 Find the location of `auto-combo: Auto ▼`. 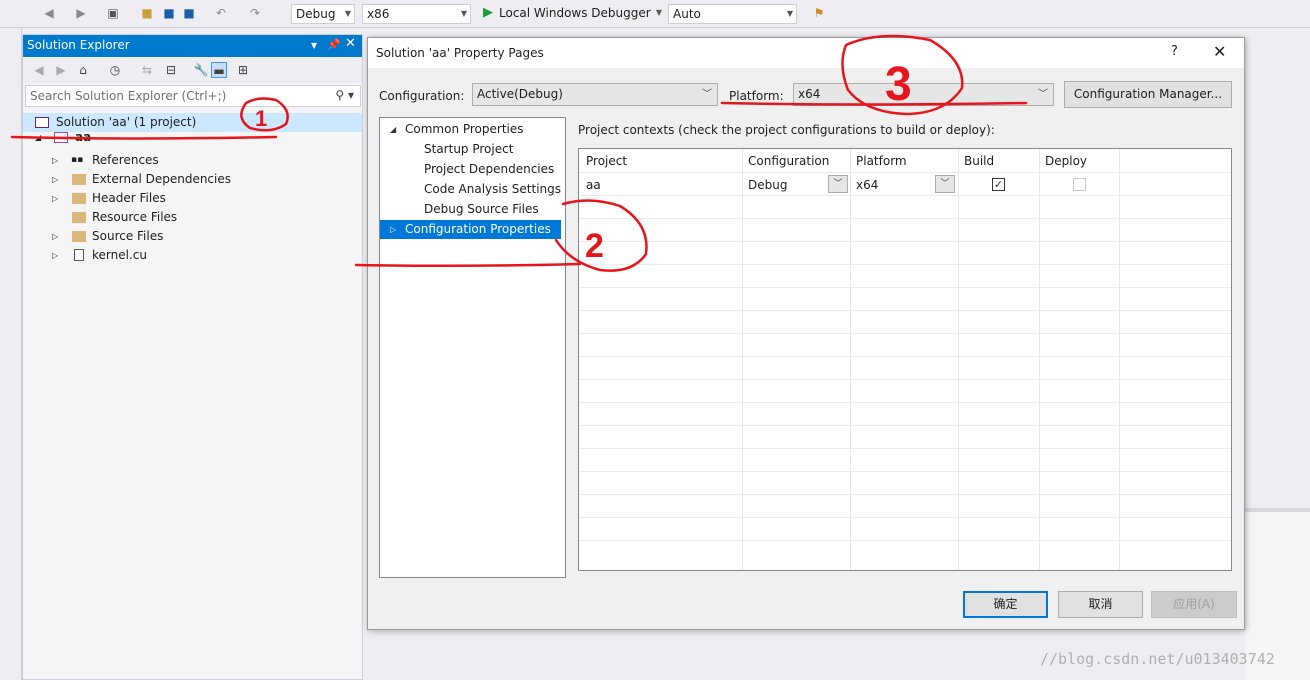

auto-combo: Auto ▼ is located at coordinates (732, 14).